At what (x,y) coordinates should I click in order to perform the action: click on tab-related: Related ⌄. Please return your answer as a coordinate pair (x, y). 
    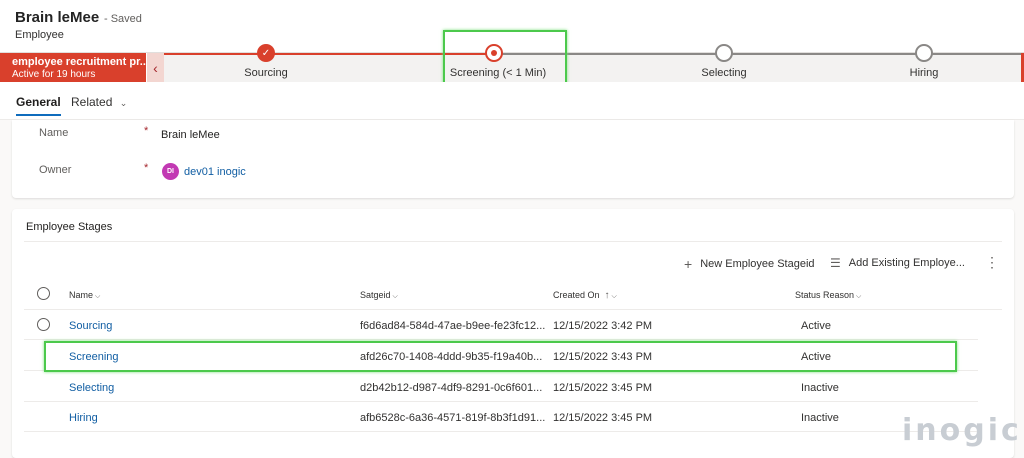
    Looking at the image, I should click on (99, 102).